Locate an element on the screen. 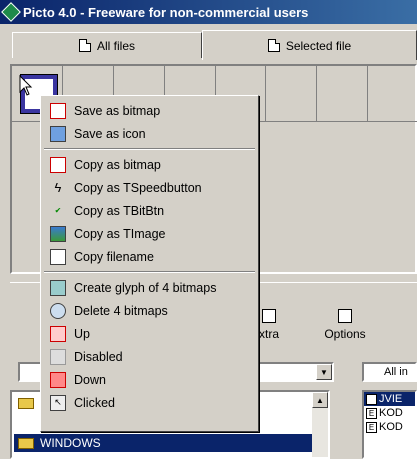 The image size is (417, 459). file-item-label: JVIE is located at coordinates (391, 399).